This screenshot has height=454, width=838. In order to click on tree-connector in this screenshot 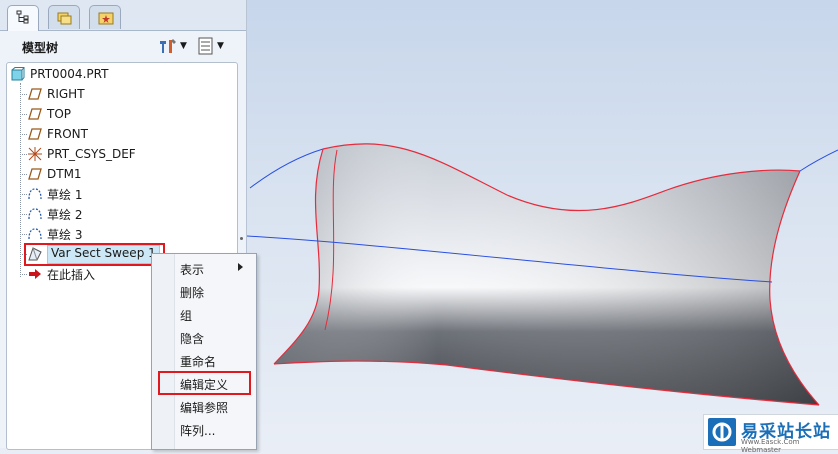, I will do `click(20, 180)`.